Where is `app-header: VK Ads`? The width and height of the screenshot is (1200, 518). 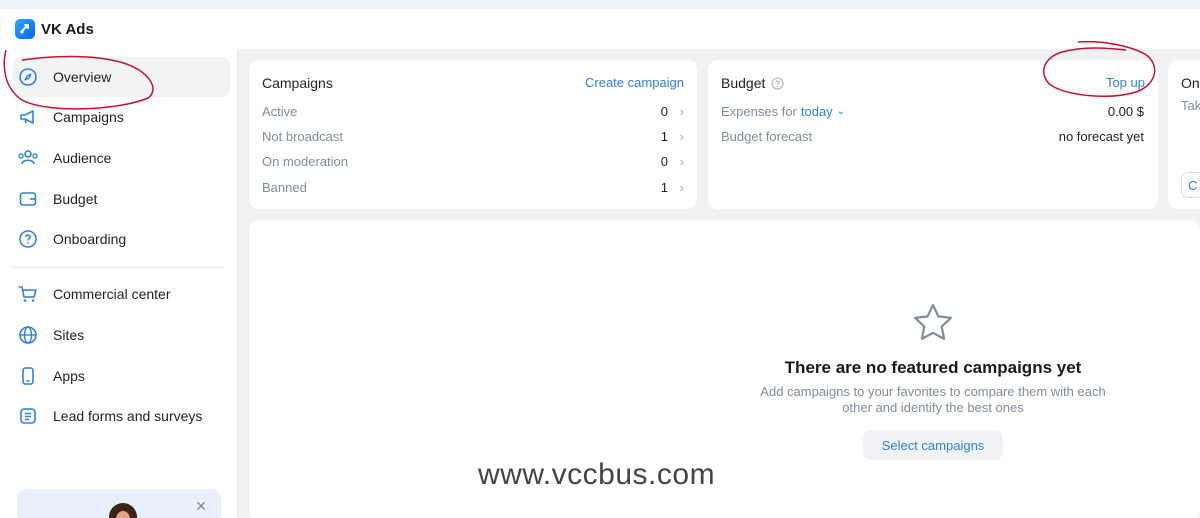 app-header: VK Ads is located at coordinates (600, 29).